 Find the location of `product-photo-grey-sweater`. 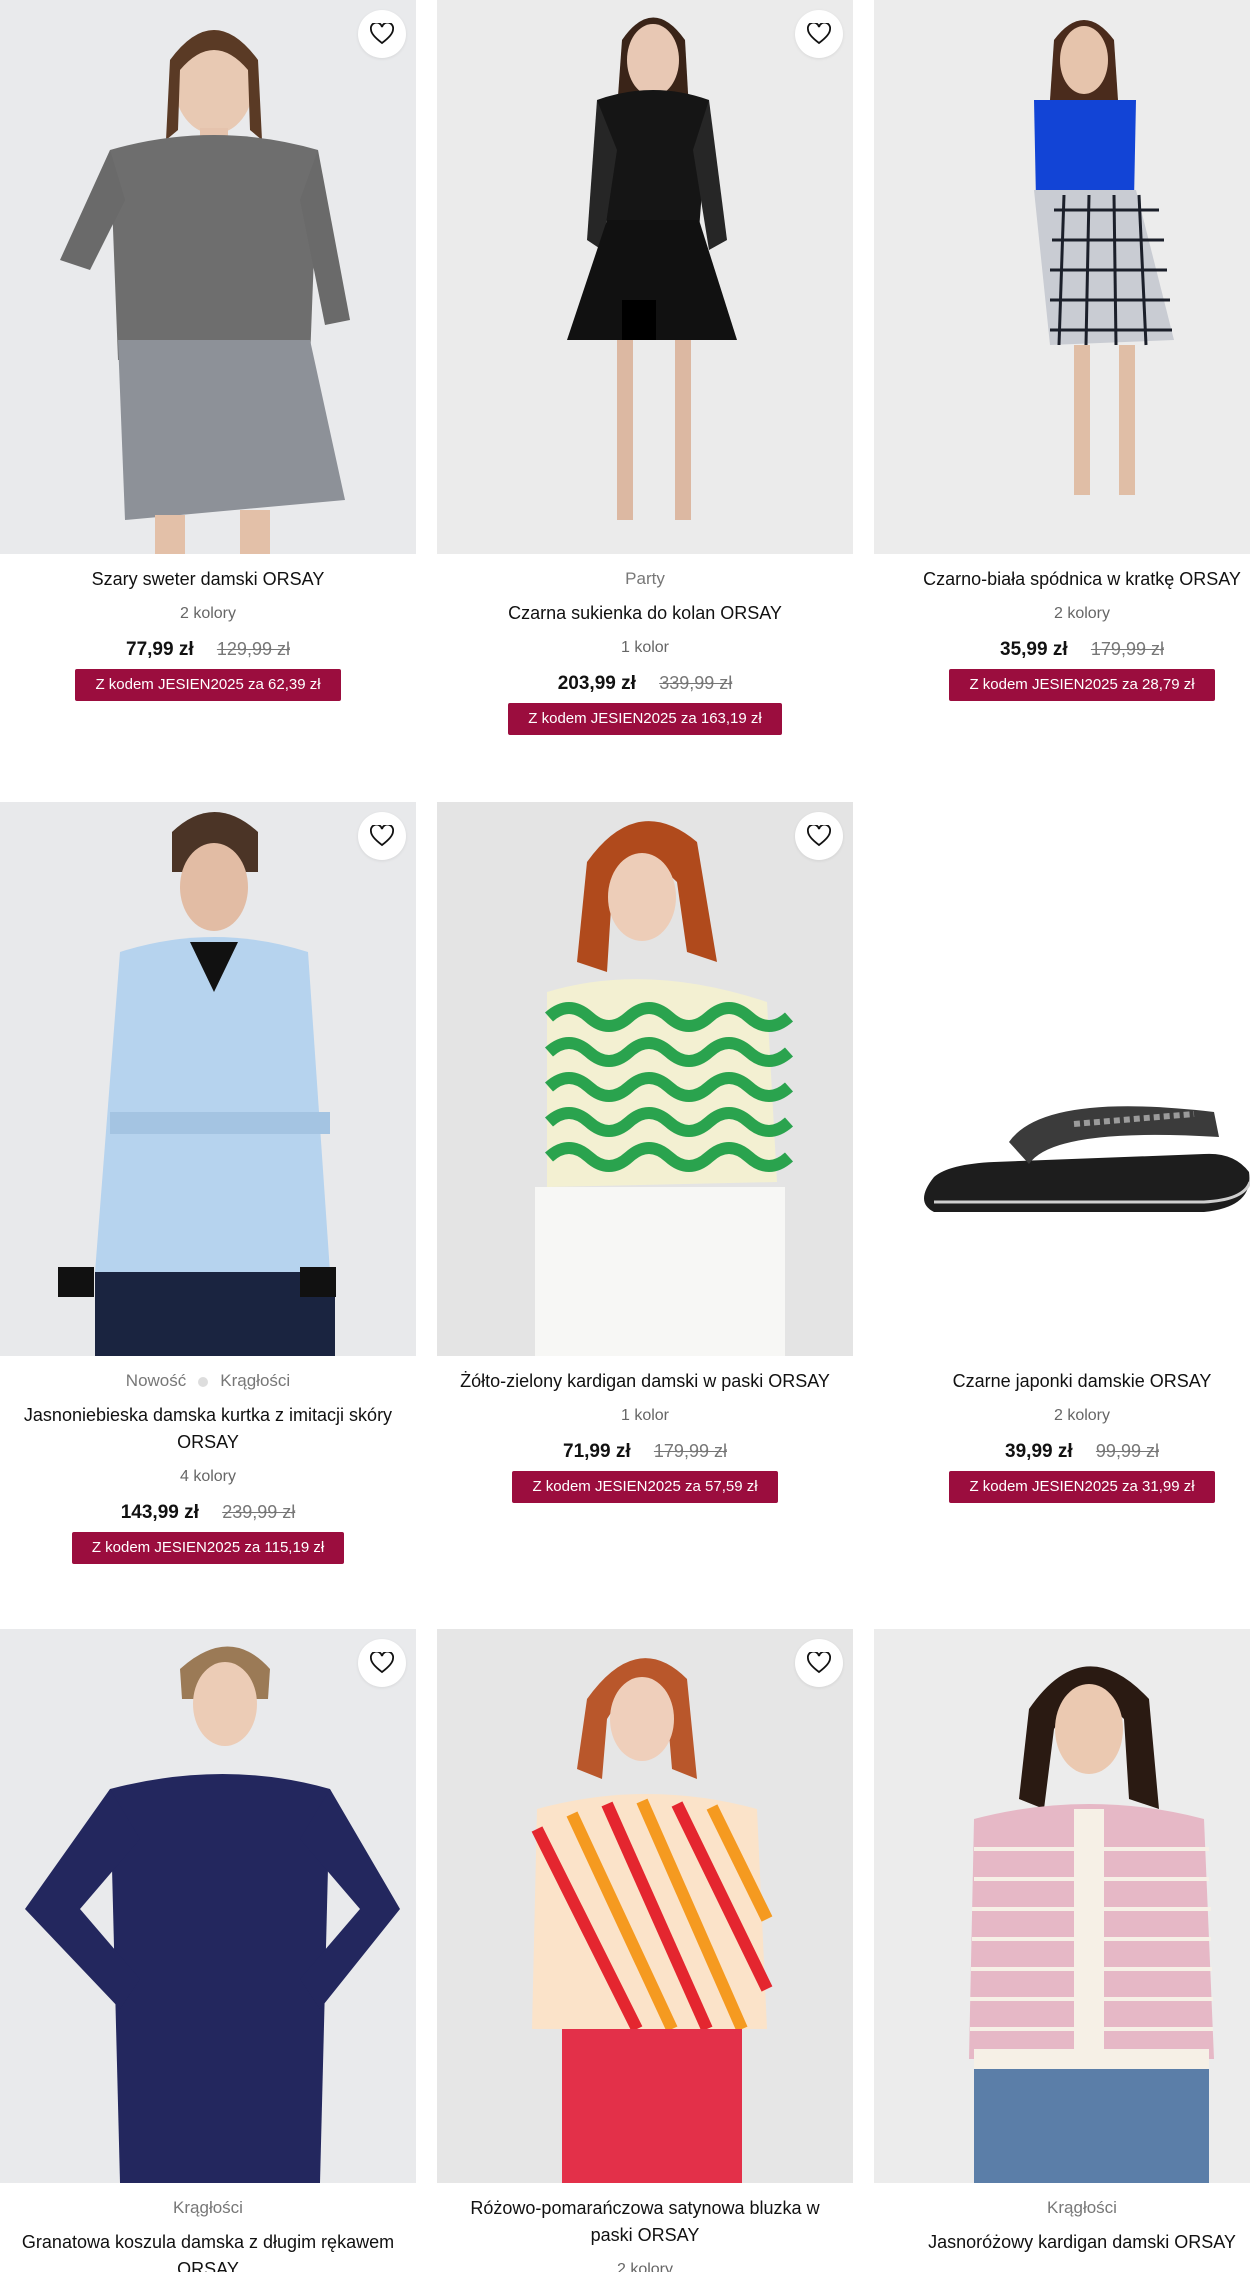

product-photo-grey-sweater is located at coordinates (208, 277).